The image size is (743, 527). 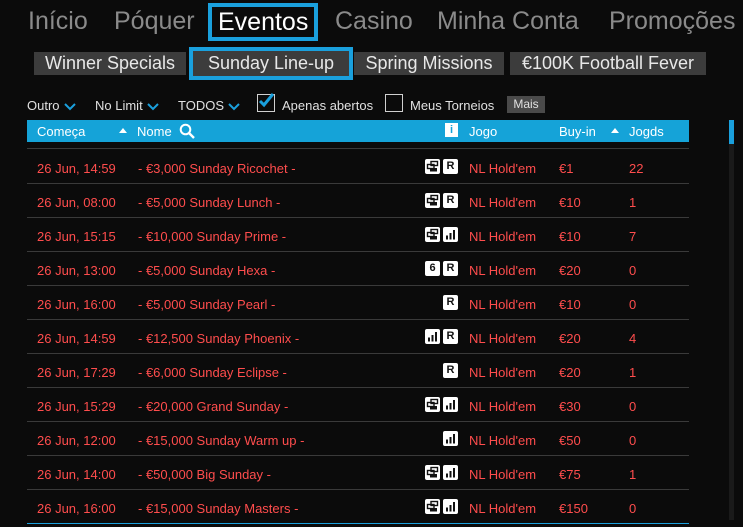 What do you see at coordinates (76, 236) in the screenshot?
I see `row-start-time: 26 Jun, 15:15` at bounding box center [76, 236].